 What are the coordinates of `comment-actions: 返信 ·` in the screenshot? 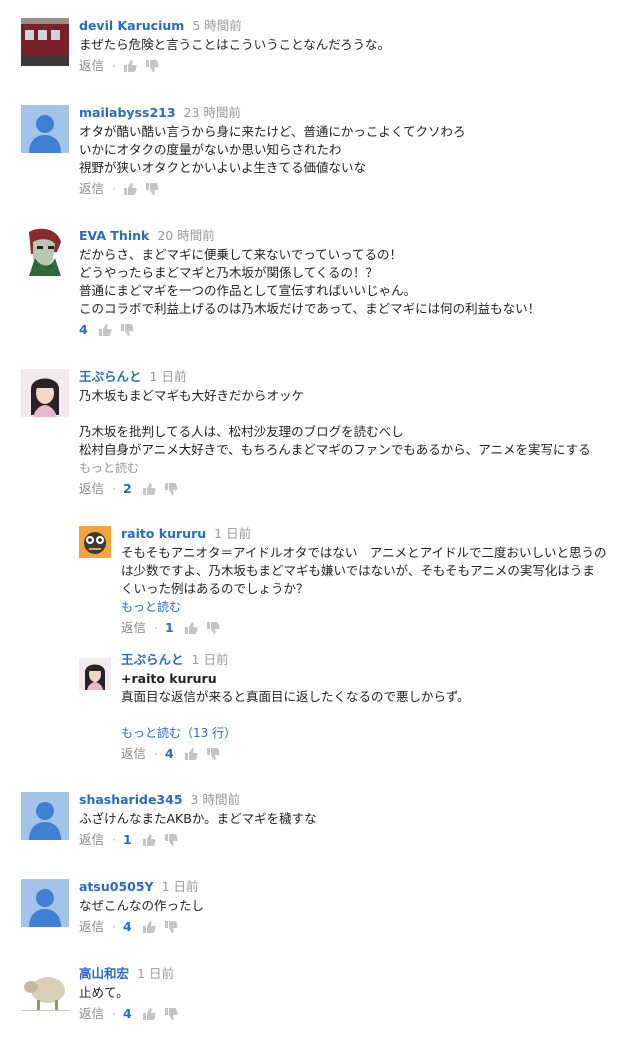 It's located at (234, 66).